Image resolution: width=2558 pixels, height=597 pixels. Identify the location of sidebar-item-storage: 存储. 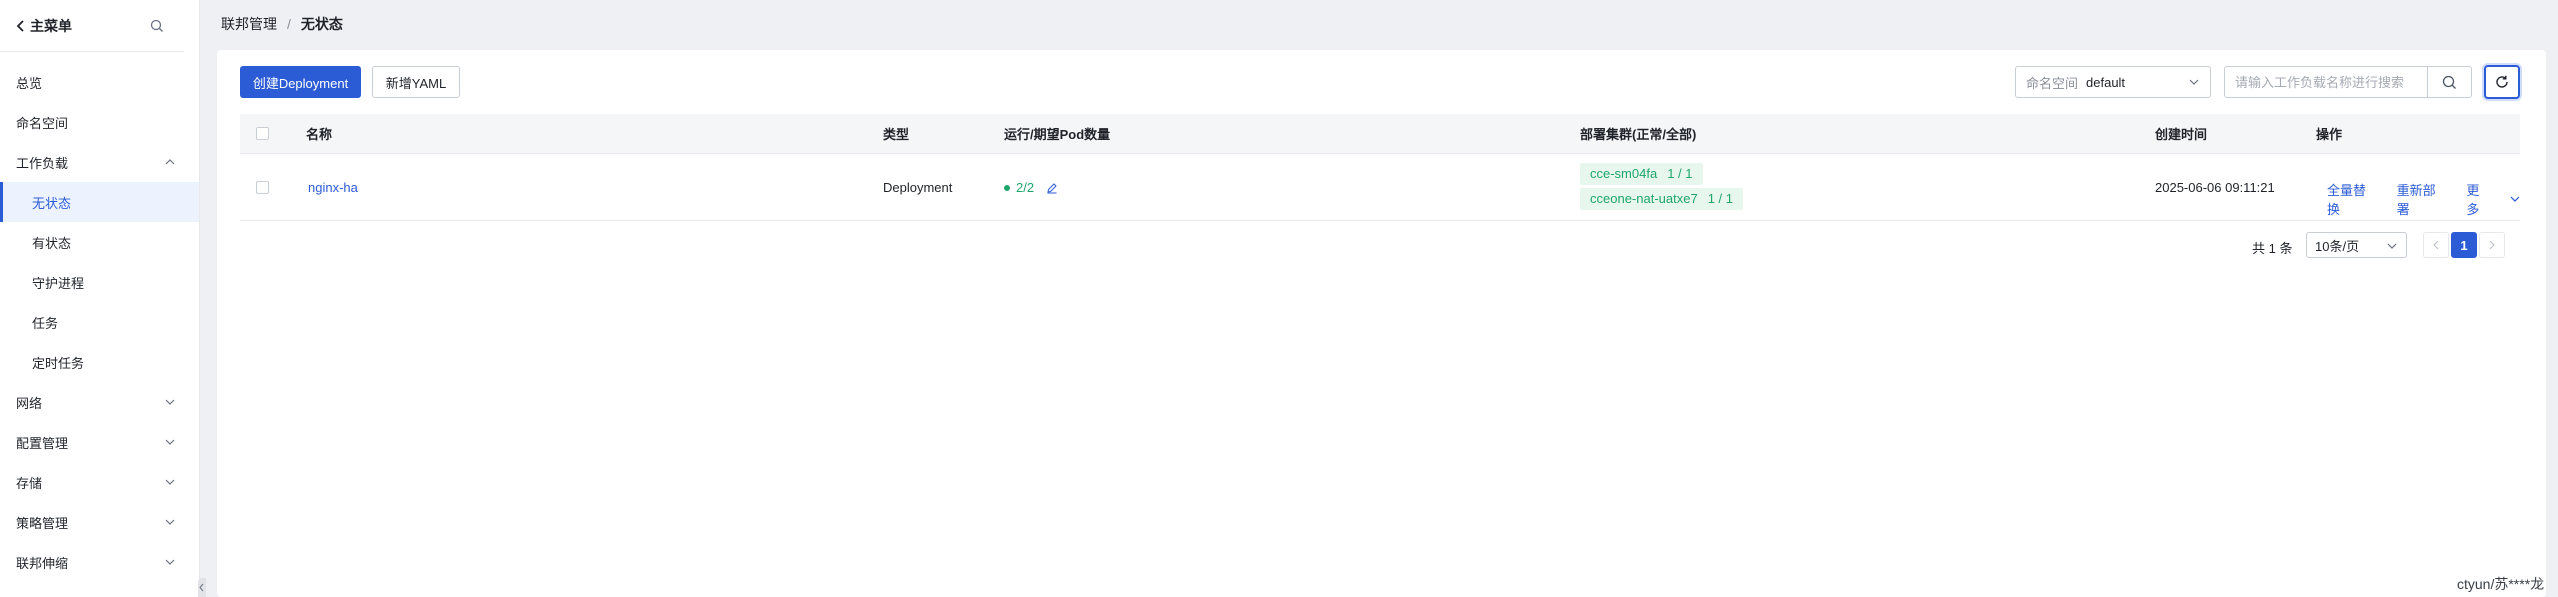
(99, 482).